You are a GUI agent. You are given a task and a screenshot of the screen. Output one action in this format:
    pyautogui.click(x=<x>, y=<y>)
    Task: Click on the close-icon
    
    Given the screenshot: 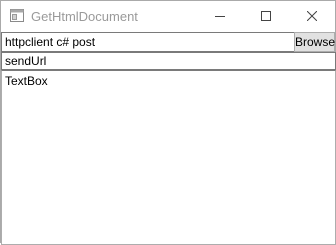 What is the action you would take?
    pyautogui.click(x=312, y=17)
    